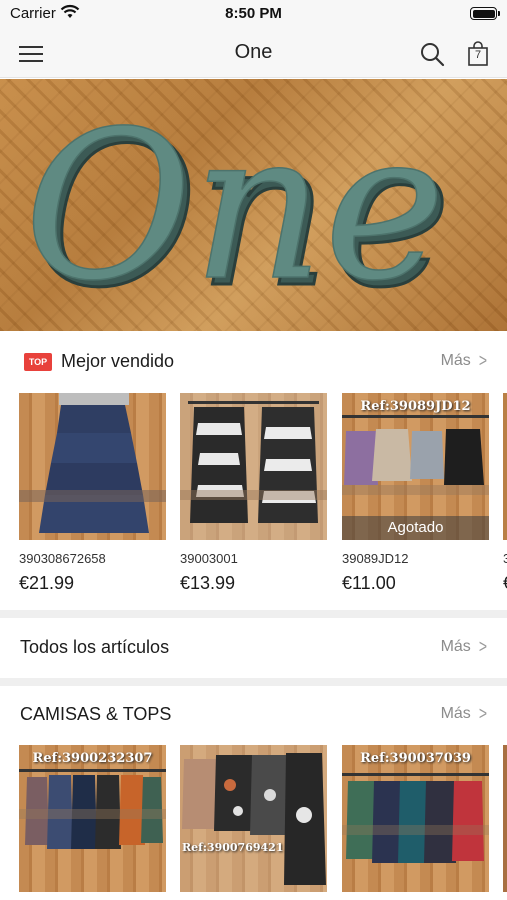  What do you see at coordinates (92, 818) in the screenshot?
I see `product-image: Ref:3900232307` at bounding box center [92, 818].